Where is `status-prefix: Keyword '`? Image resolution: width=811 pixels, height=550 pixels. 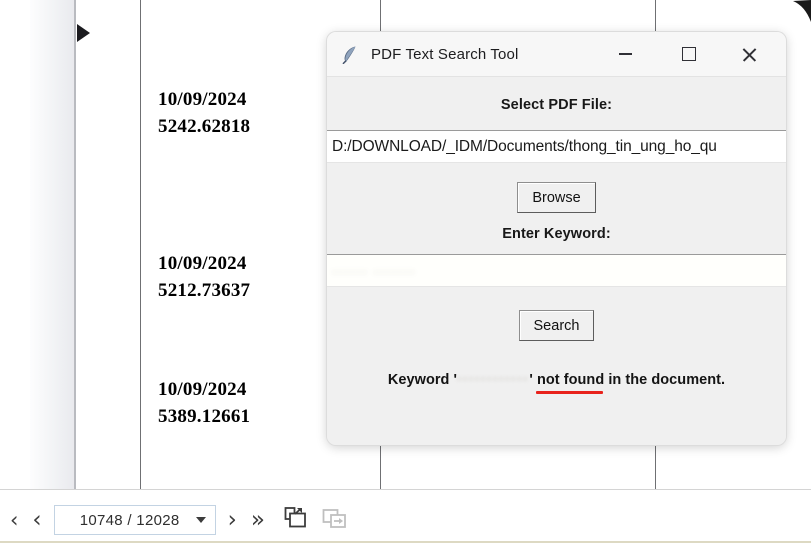
status-prefix: Keyword ' is located at coordinates (422, 380).